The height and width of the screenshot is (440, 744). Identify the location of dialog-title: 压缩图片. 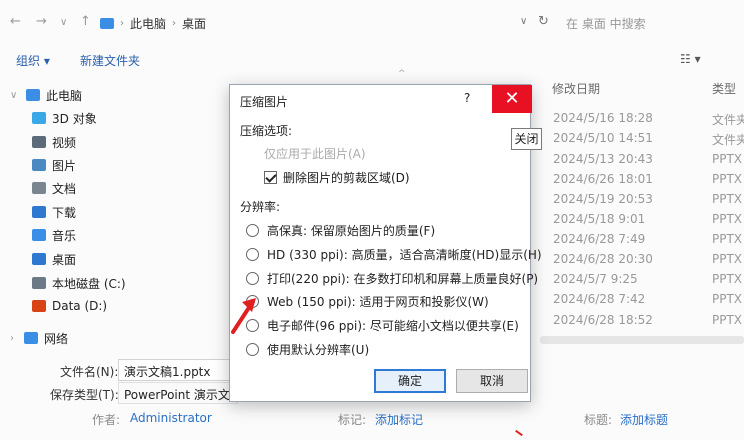
(264, 102).